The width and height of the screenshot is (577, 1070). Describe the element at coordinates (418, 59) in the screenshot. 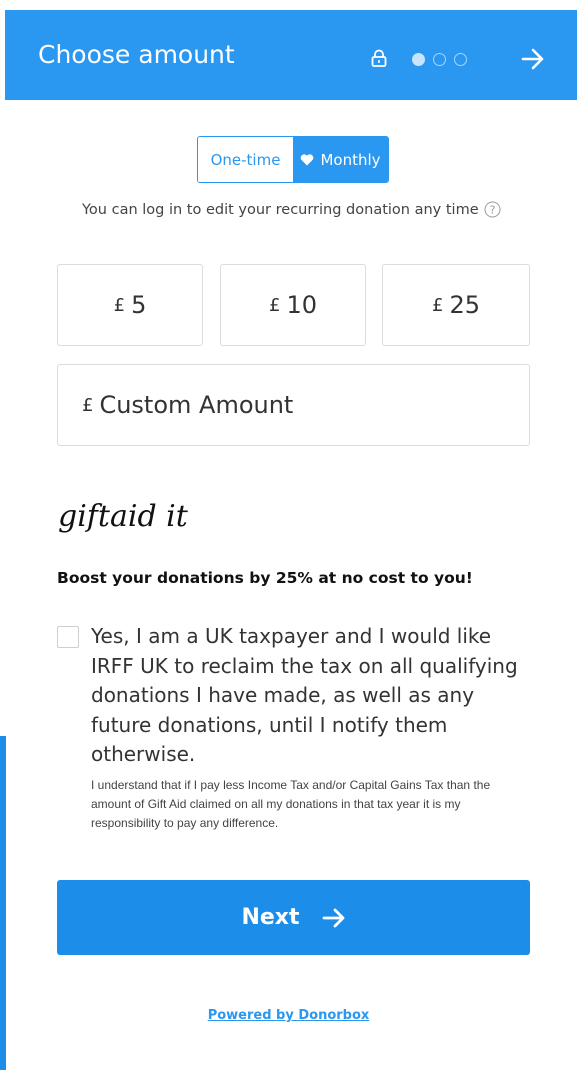

I see `step-dot-1-active` at that location.